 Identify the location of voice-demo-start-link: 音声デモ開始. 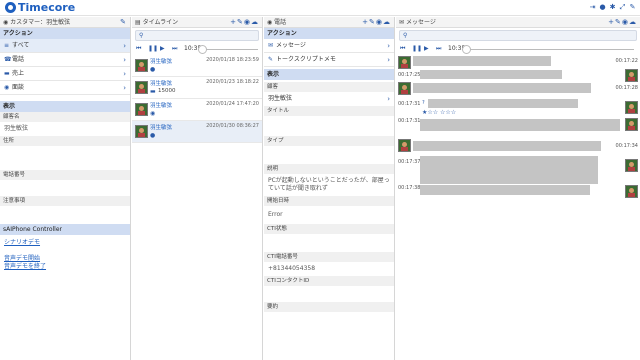
(65, 259).